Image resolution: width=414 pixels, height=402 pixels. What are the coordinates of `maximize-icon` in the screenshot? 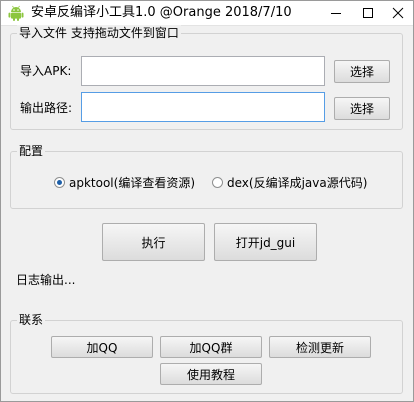 It's located at (368, 13).